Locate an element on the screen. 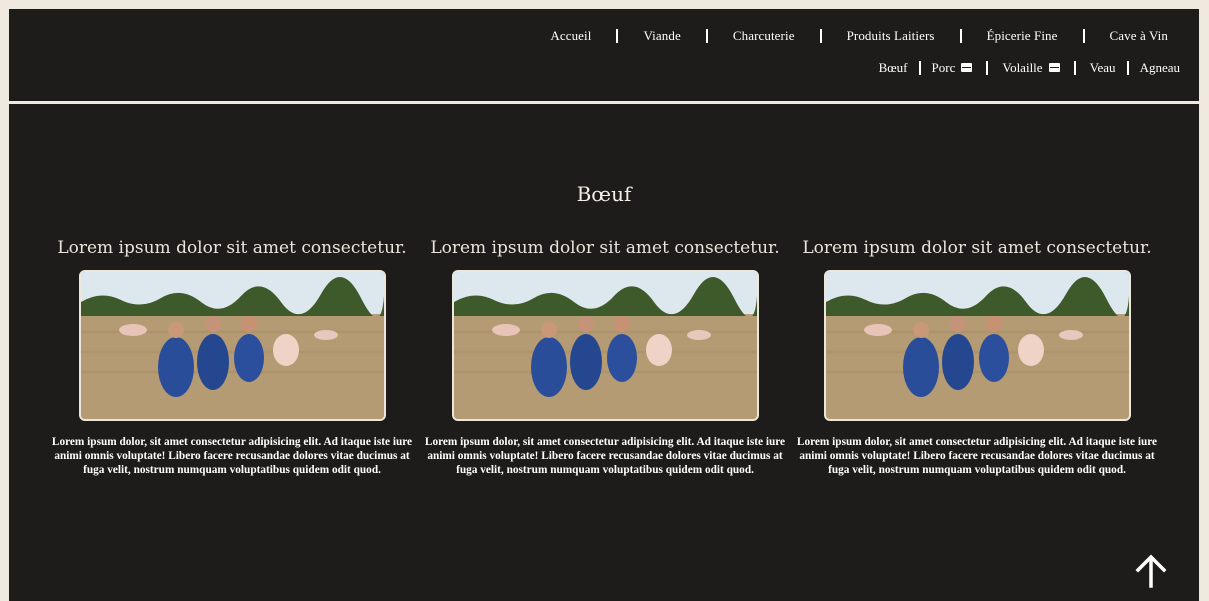 Image resolution: width=1209 pixels, height=601 pixels. nav-epicerie-fine: Épicerie Fine is located at coordinates (1022, 36).